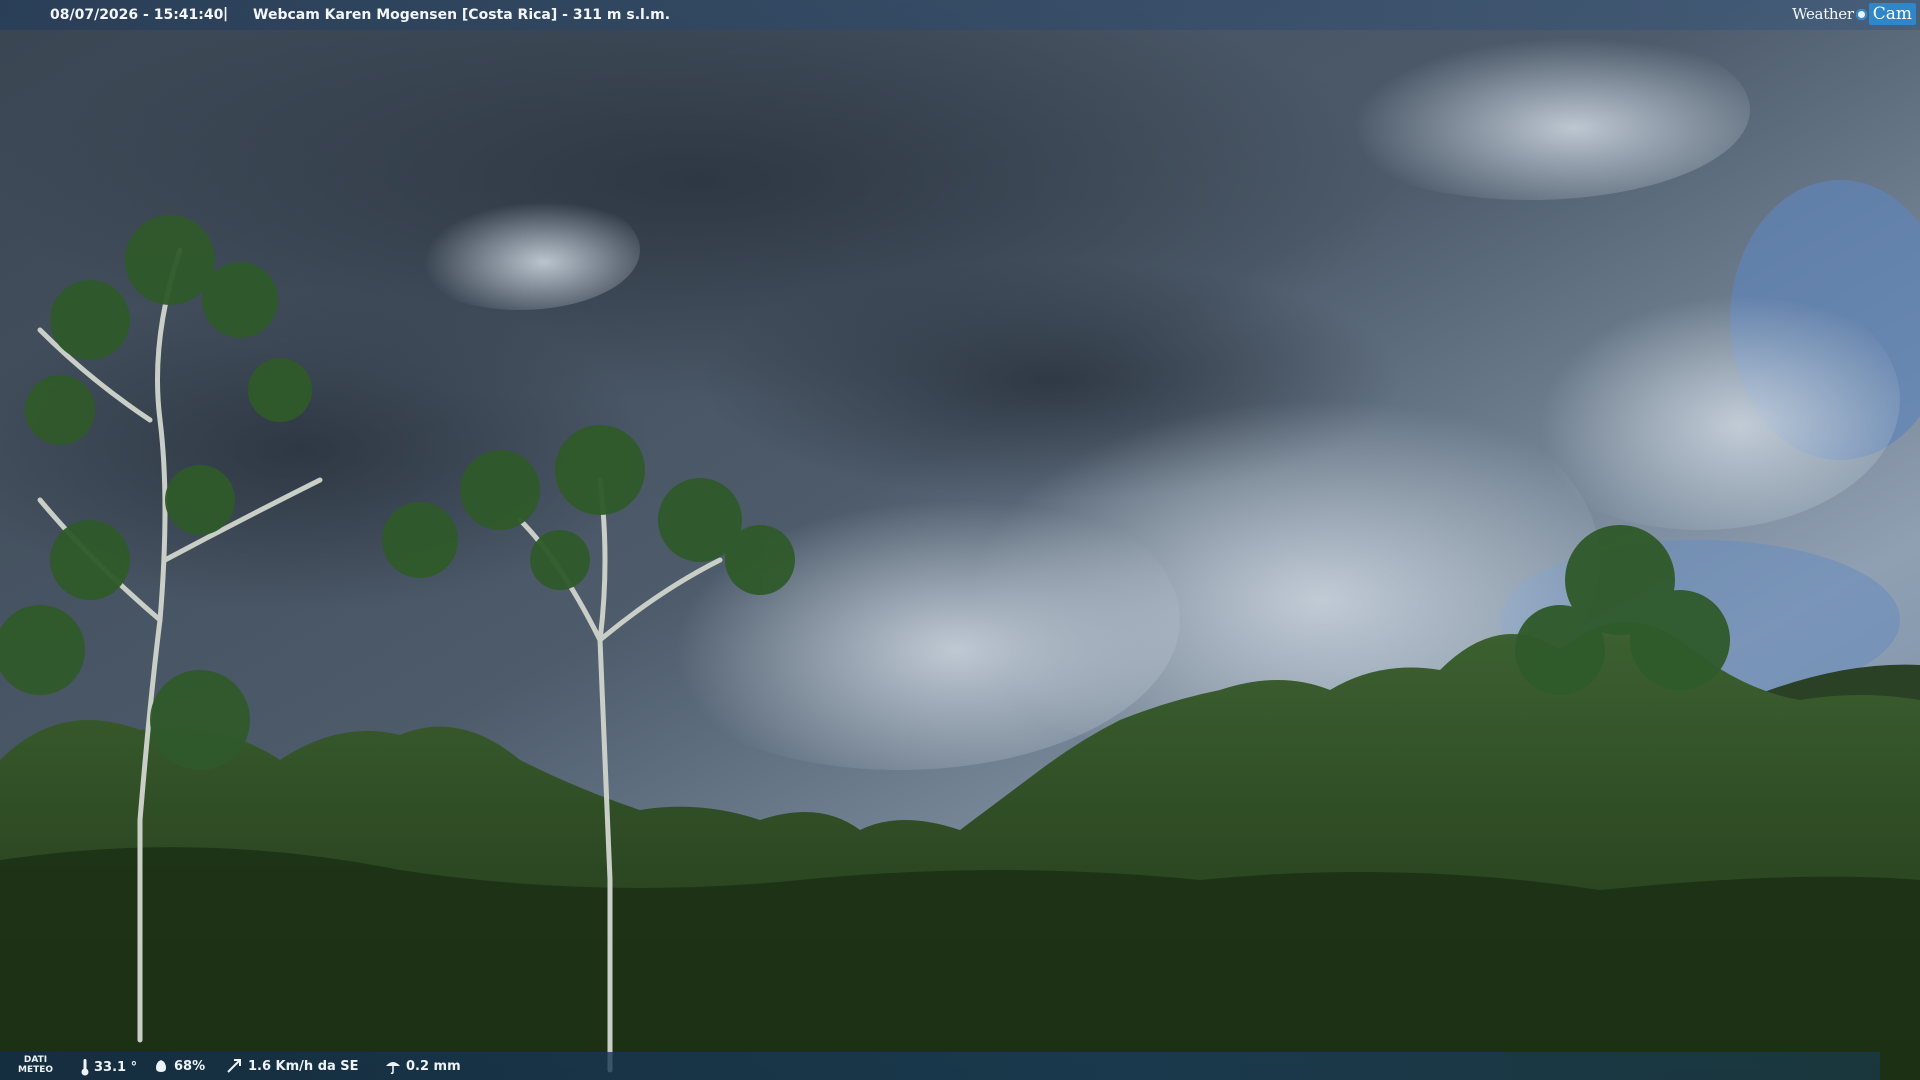  Describe the element at coordinates (1861, 14) in the screenshot. I see `logo-dot-icon` at that location.